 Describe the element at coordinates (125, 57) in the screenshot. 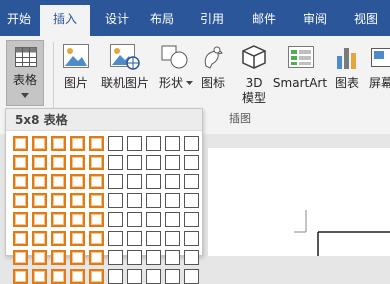

I see `online-picture-icon` at that location.